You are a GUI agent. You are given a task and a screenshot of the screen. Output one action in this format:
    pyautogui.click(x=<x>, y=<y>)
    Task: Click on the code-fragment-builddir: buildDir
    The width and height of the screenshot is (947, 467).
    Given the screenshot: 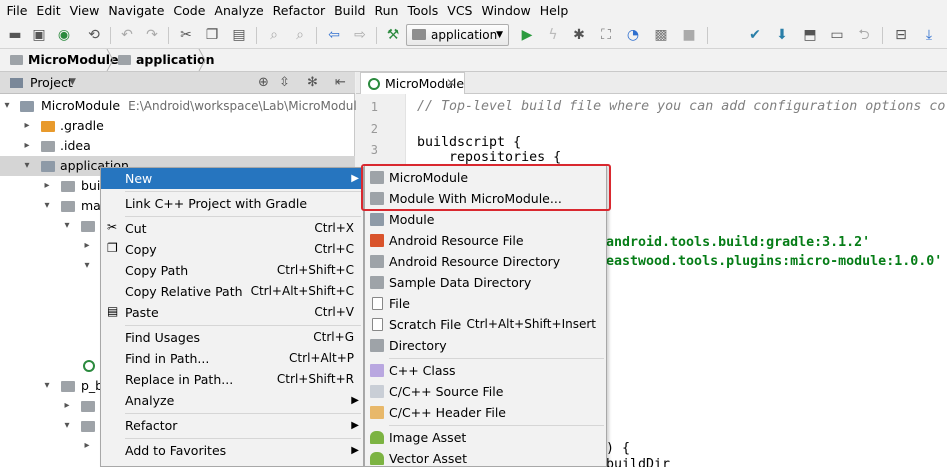 What is the action you would take?
    pyautogui.click(x=638, y=461)
    